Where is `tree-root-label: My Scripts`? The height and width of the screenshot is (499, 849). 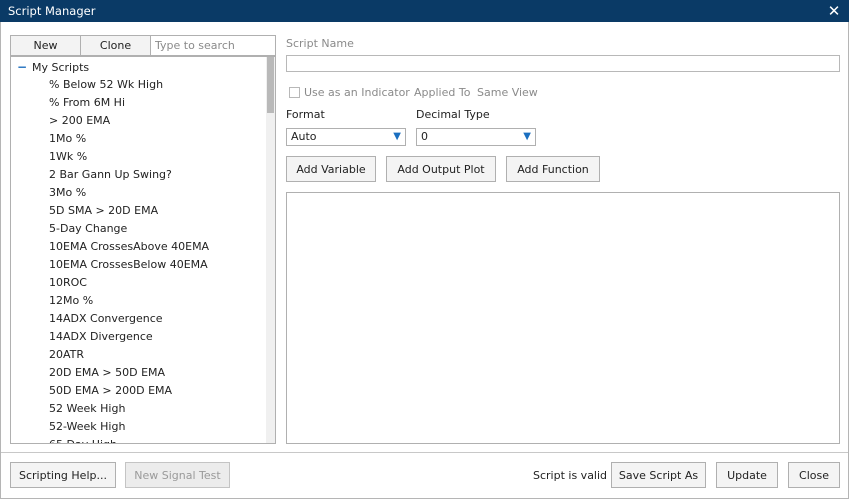 tree-root-label: My Scripts is located at coordinates (61, 67).